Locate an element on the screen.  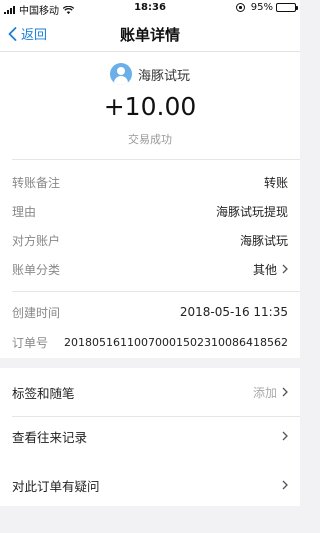
question-row: 对此订单有疑问 is located at coordinates (150, 485).